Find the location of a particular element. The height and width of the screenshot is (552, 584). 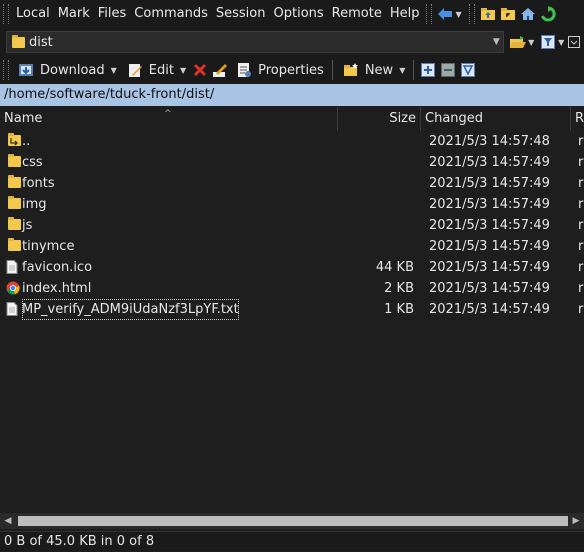

toolbar: Download ▼ Edit ▼ Properties New ▼ is located at coordinates (292, 70).